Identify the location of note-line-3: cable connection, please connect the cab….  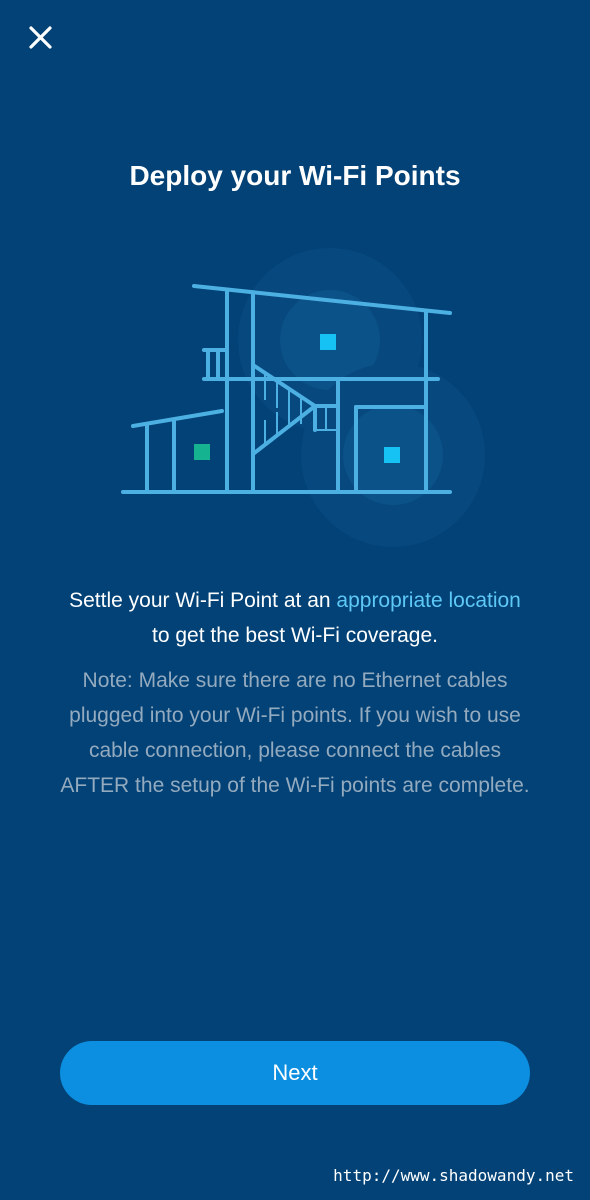
(295, 750).